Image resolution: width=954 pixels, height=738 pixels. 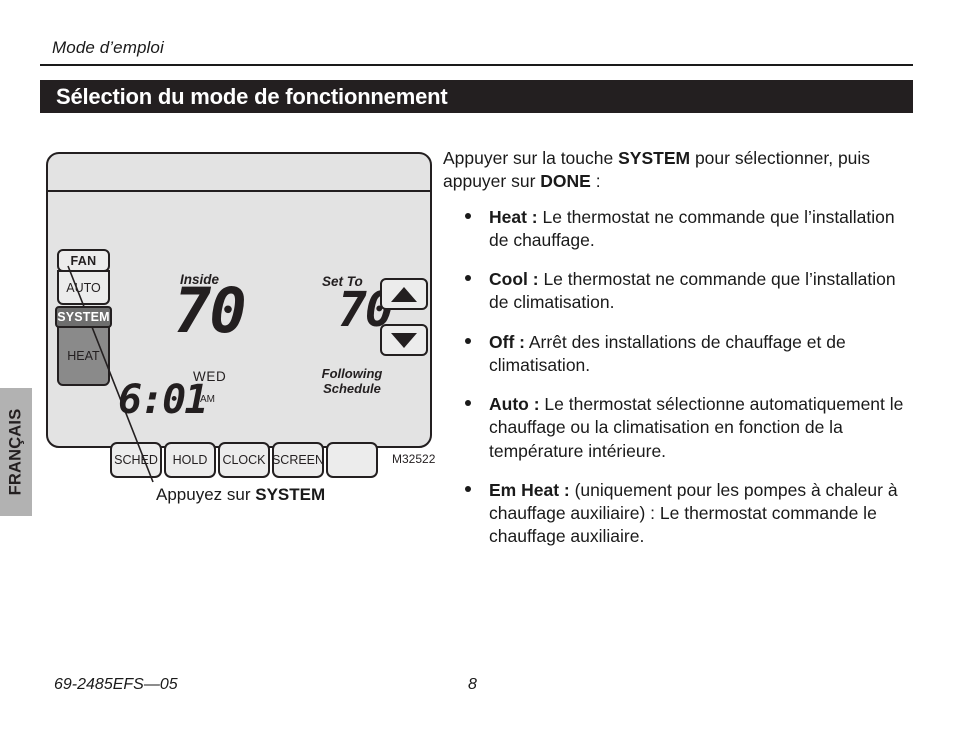 I want to click on thermostat-key-auto: AUTO, so click(x=83, y=287).